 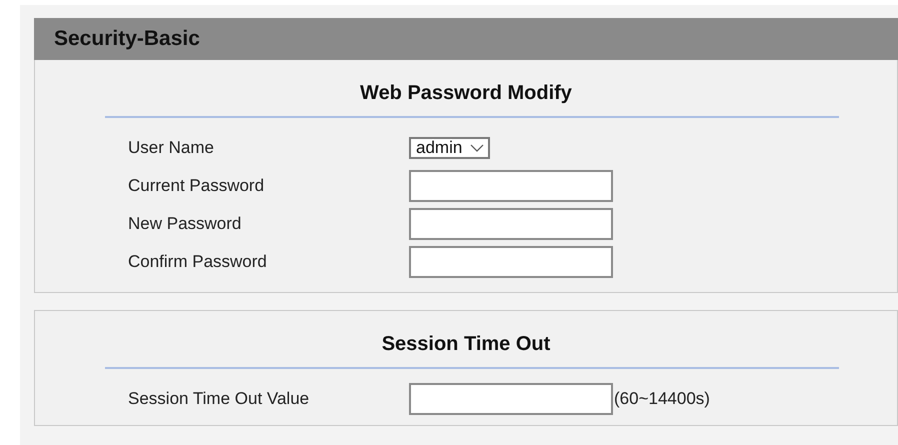 What do you see at coordinates (218, 399) in the screenshot?
I see `field-label: Session Time Out Value` at bounding box center [218, 399].